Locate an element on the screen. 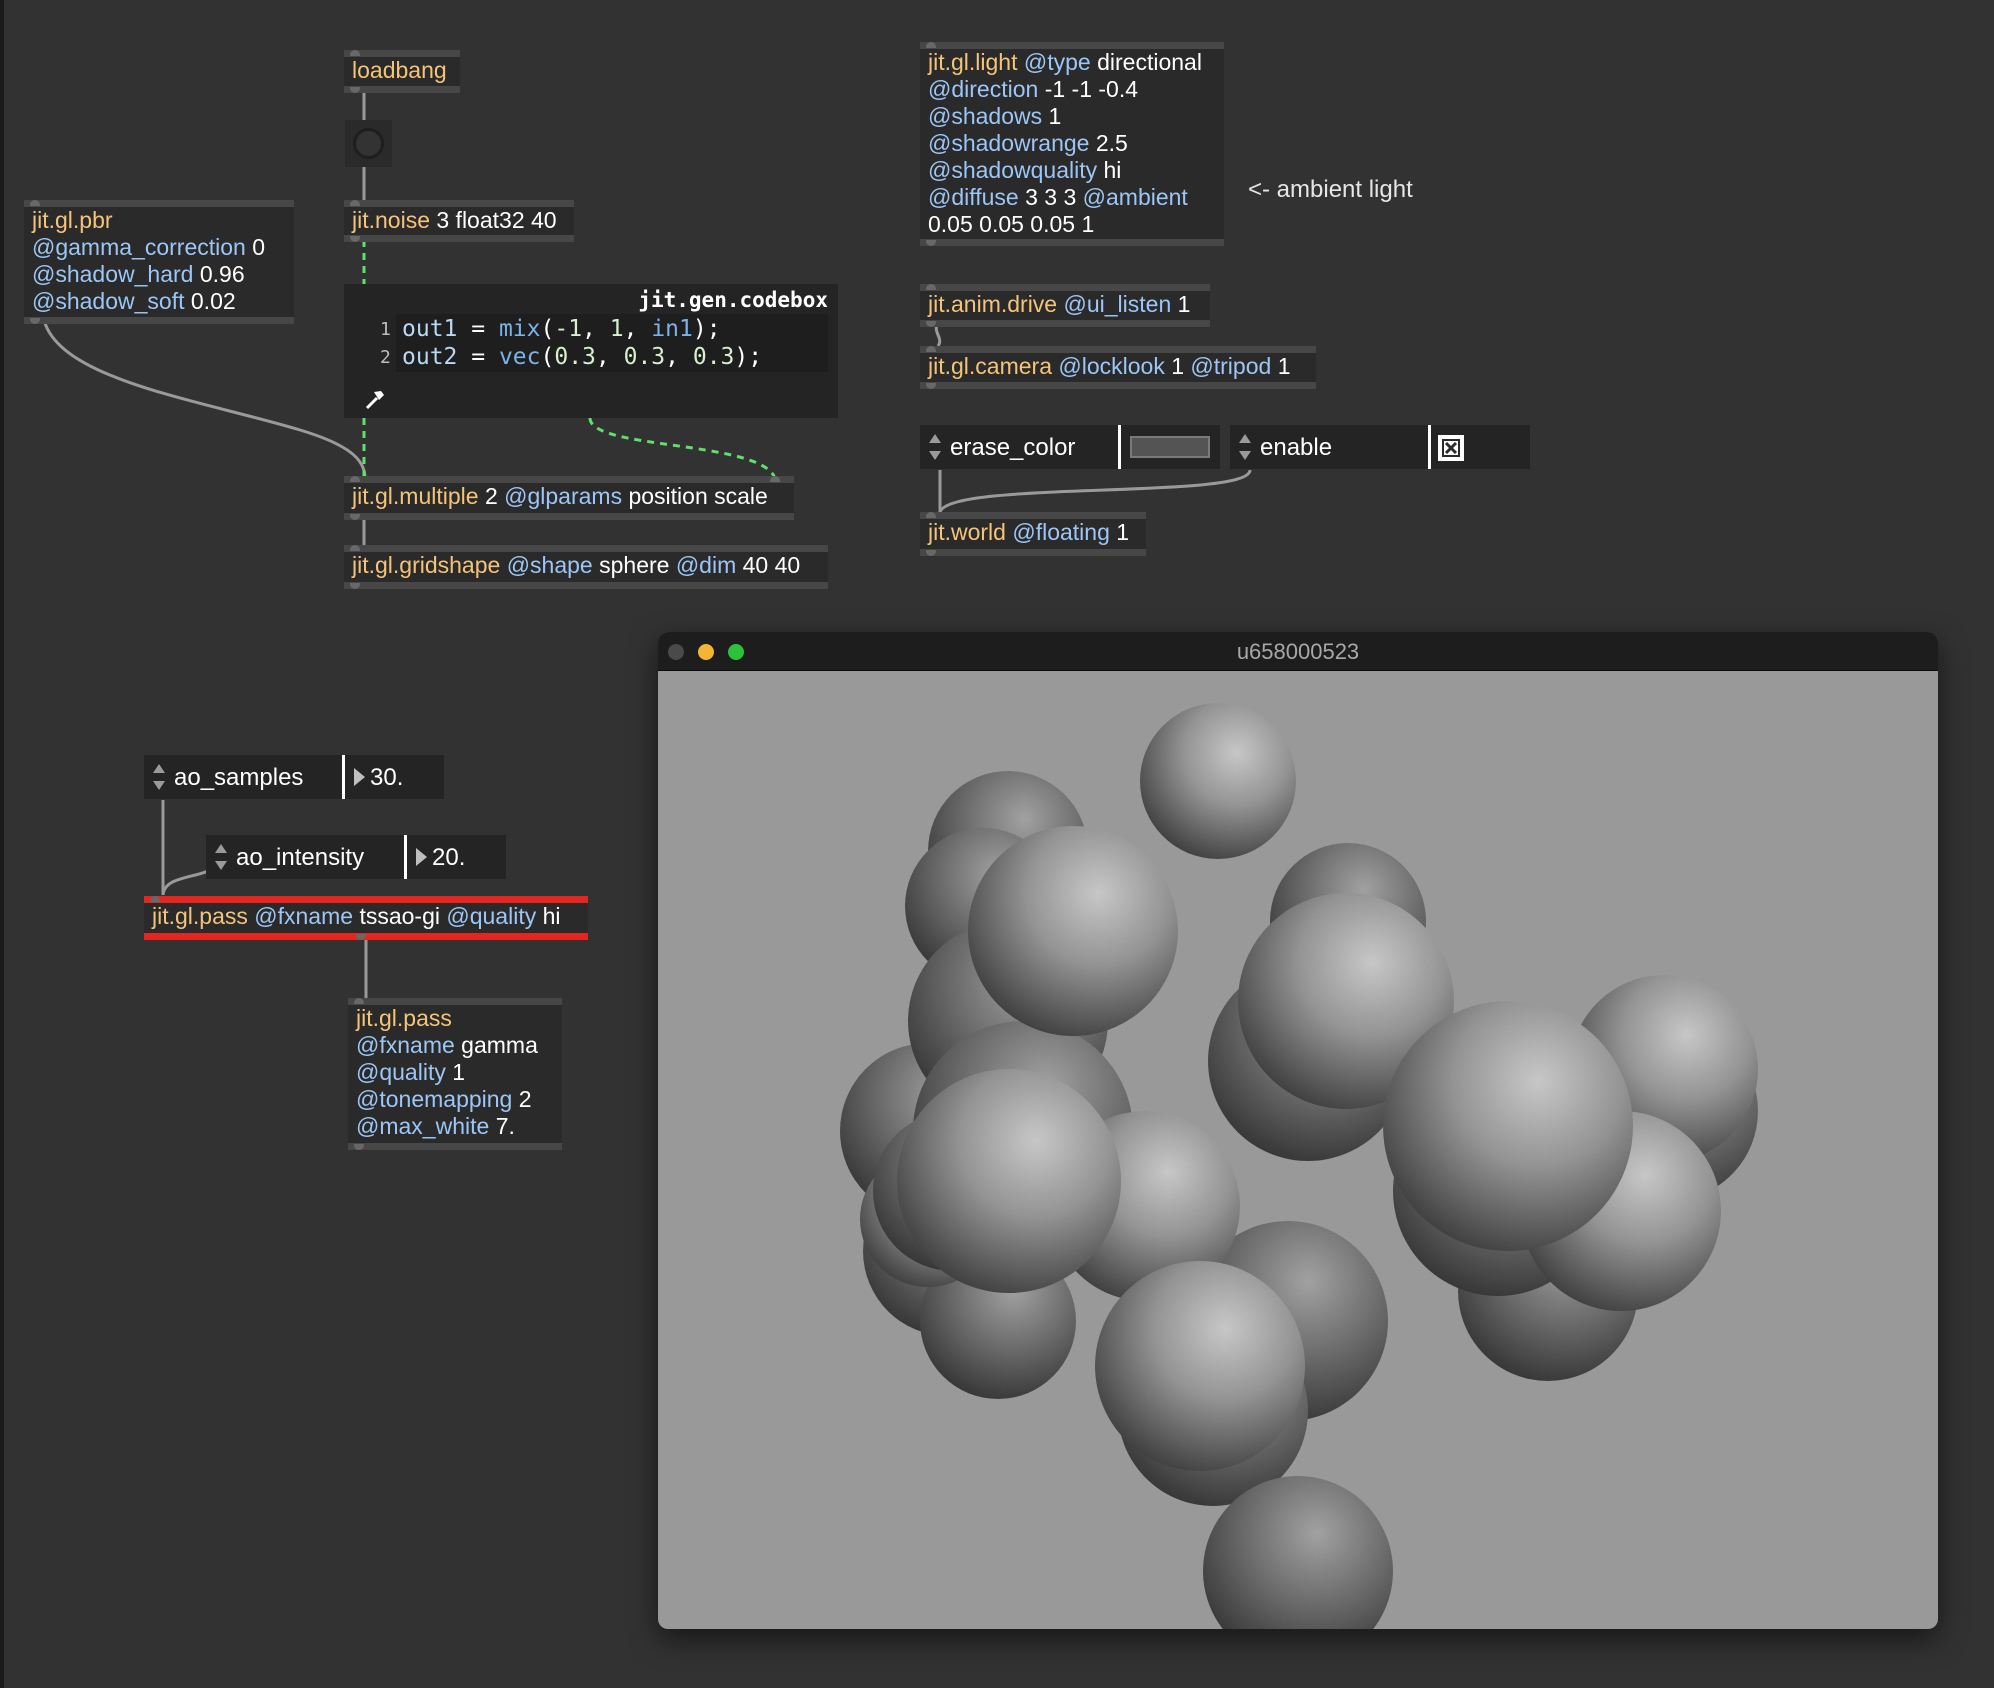  light-val-diffuse: 3 3 3 is located at coordinates (1051, 197).